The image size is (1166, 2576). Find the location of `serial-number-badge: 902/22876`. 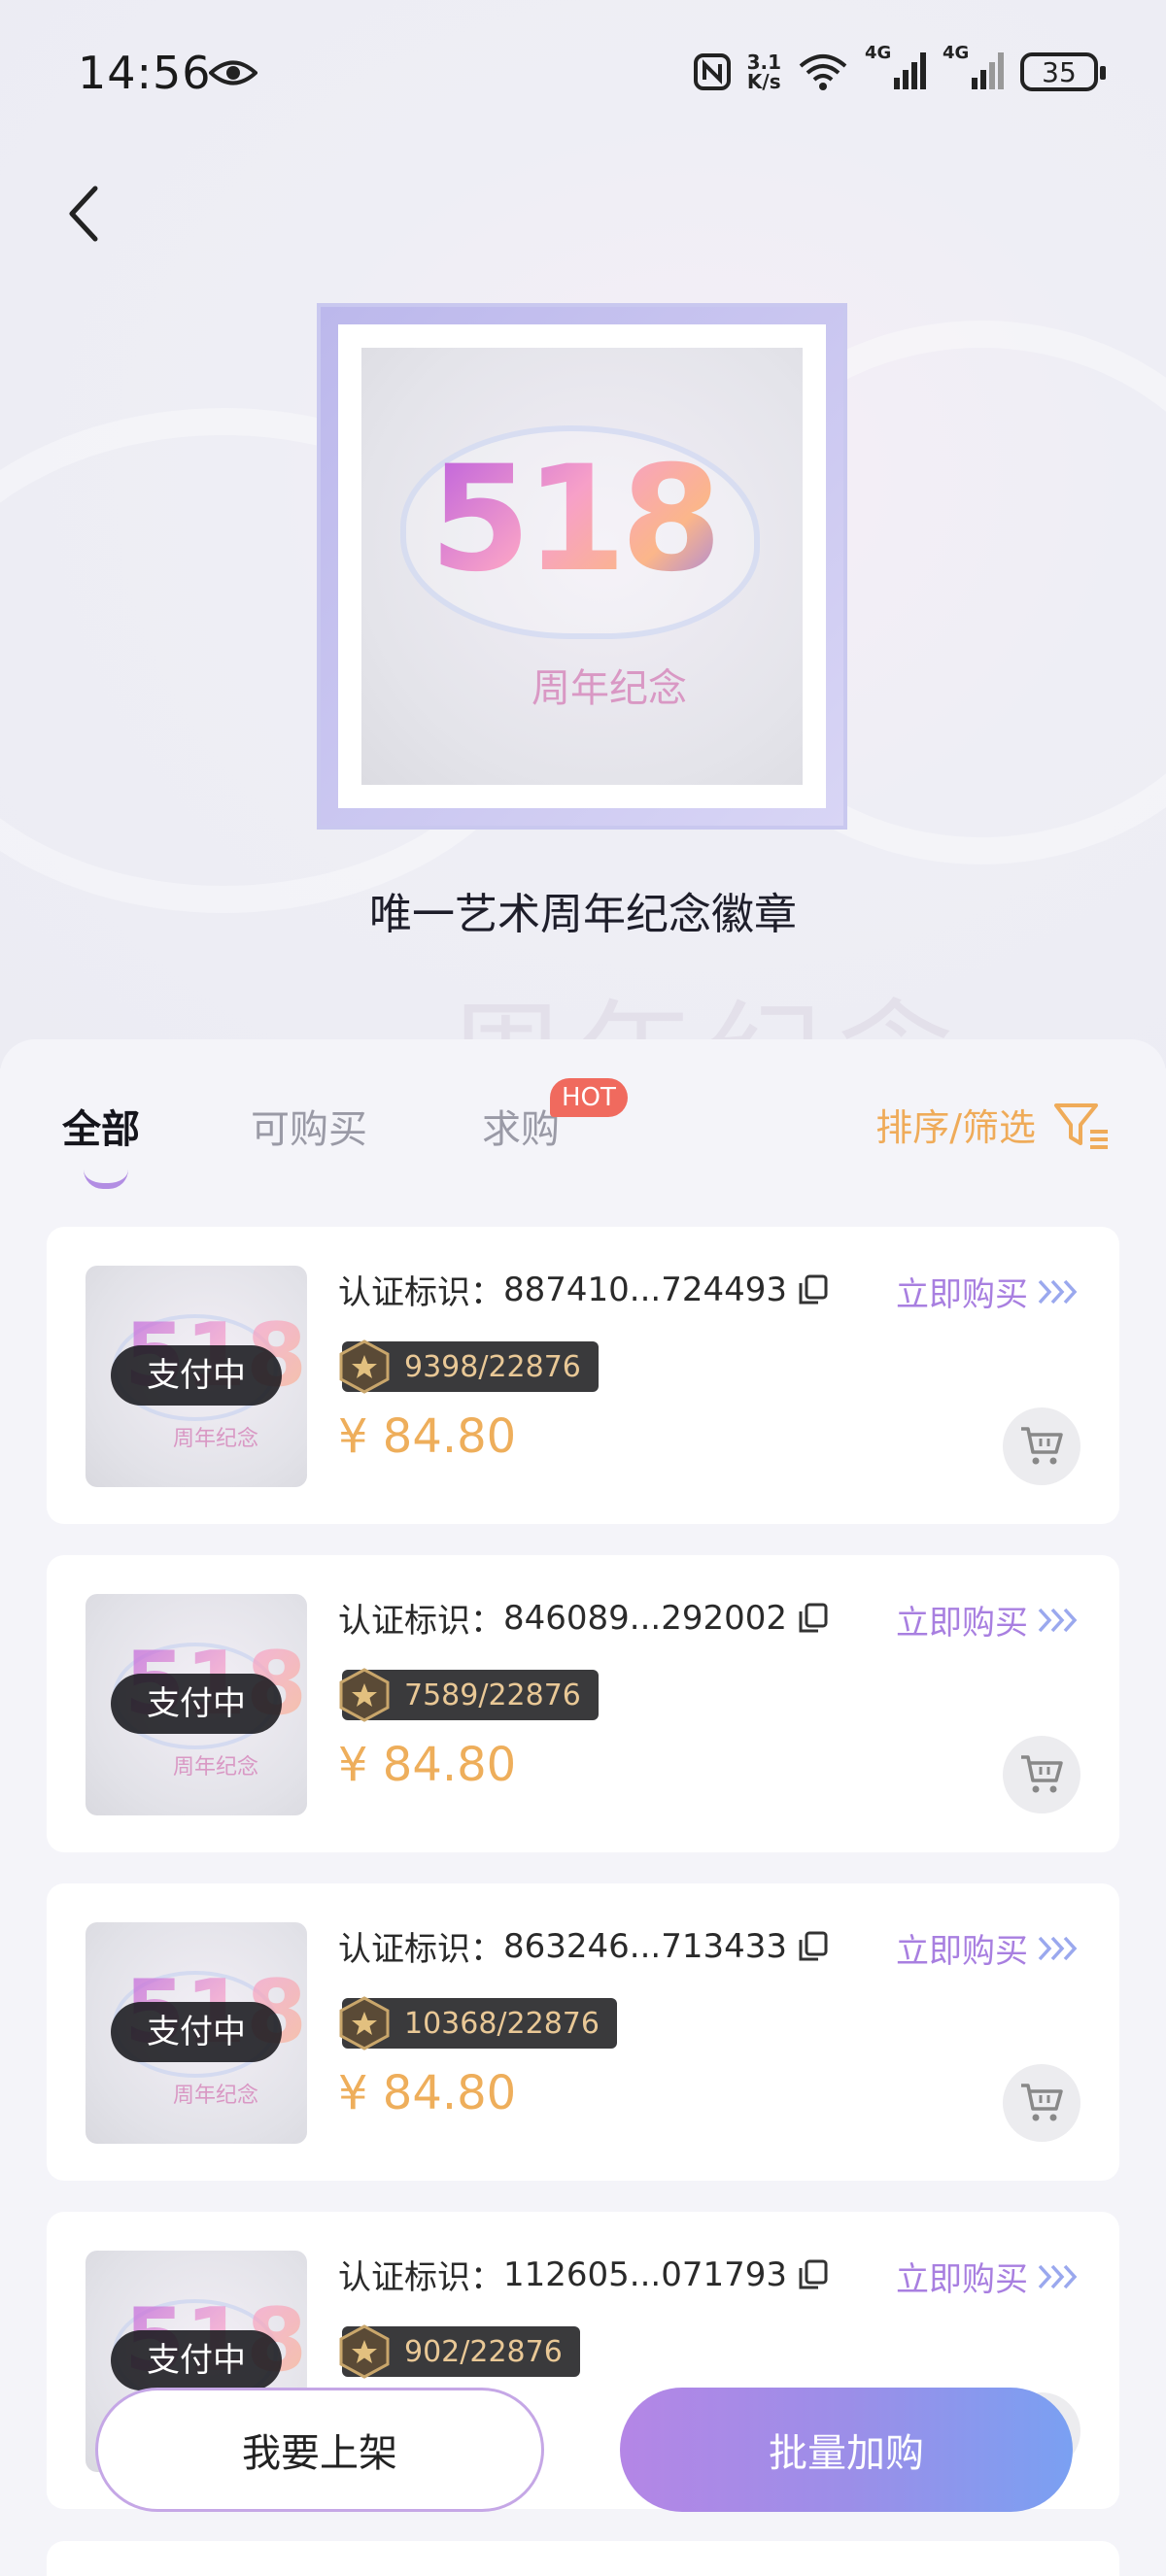

serial-number-badge: 902/22876 is located at coordinates (459, 2351).